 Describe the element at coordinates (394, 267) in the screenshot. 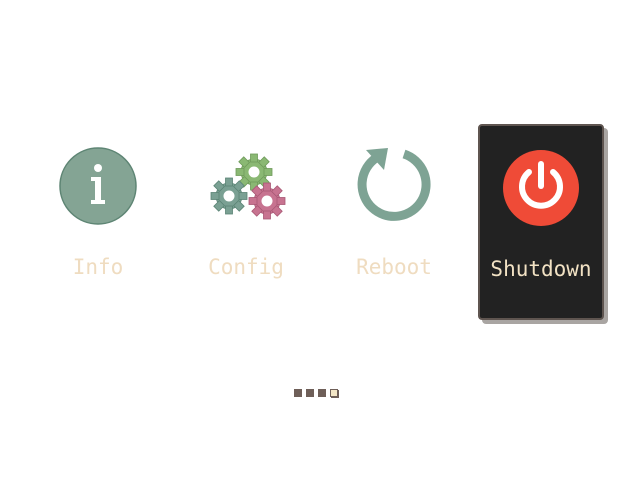

I see `menu-item-label: Reboot` at that location.